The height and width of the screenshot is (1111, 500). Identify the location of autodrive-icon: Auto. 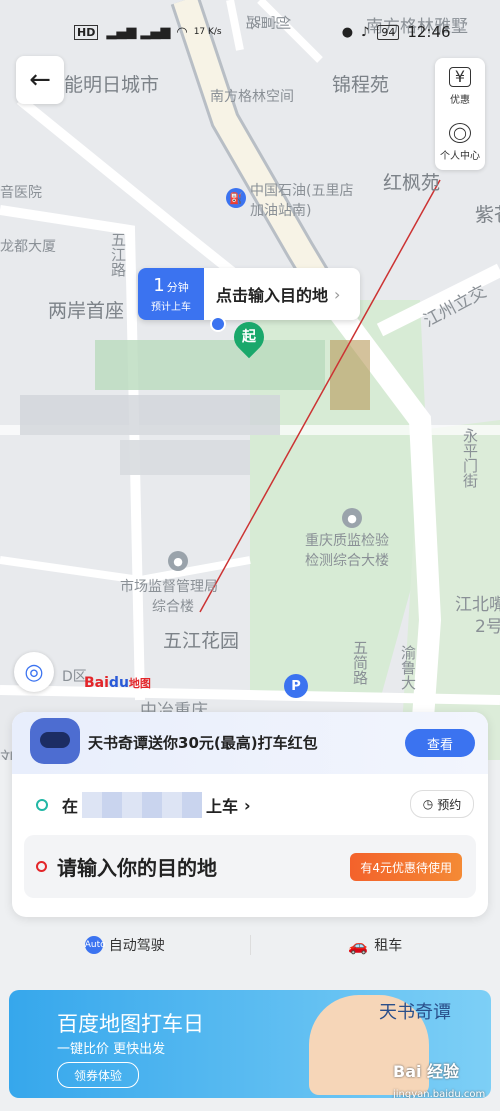
(95, 945).